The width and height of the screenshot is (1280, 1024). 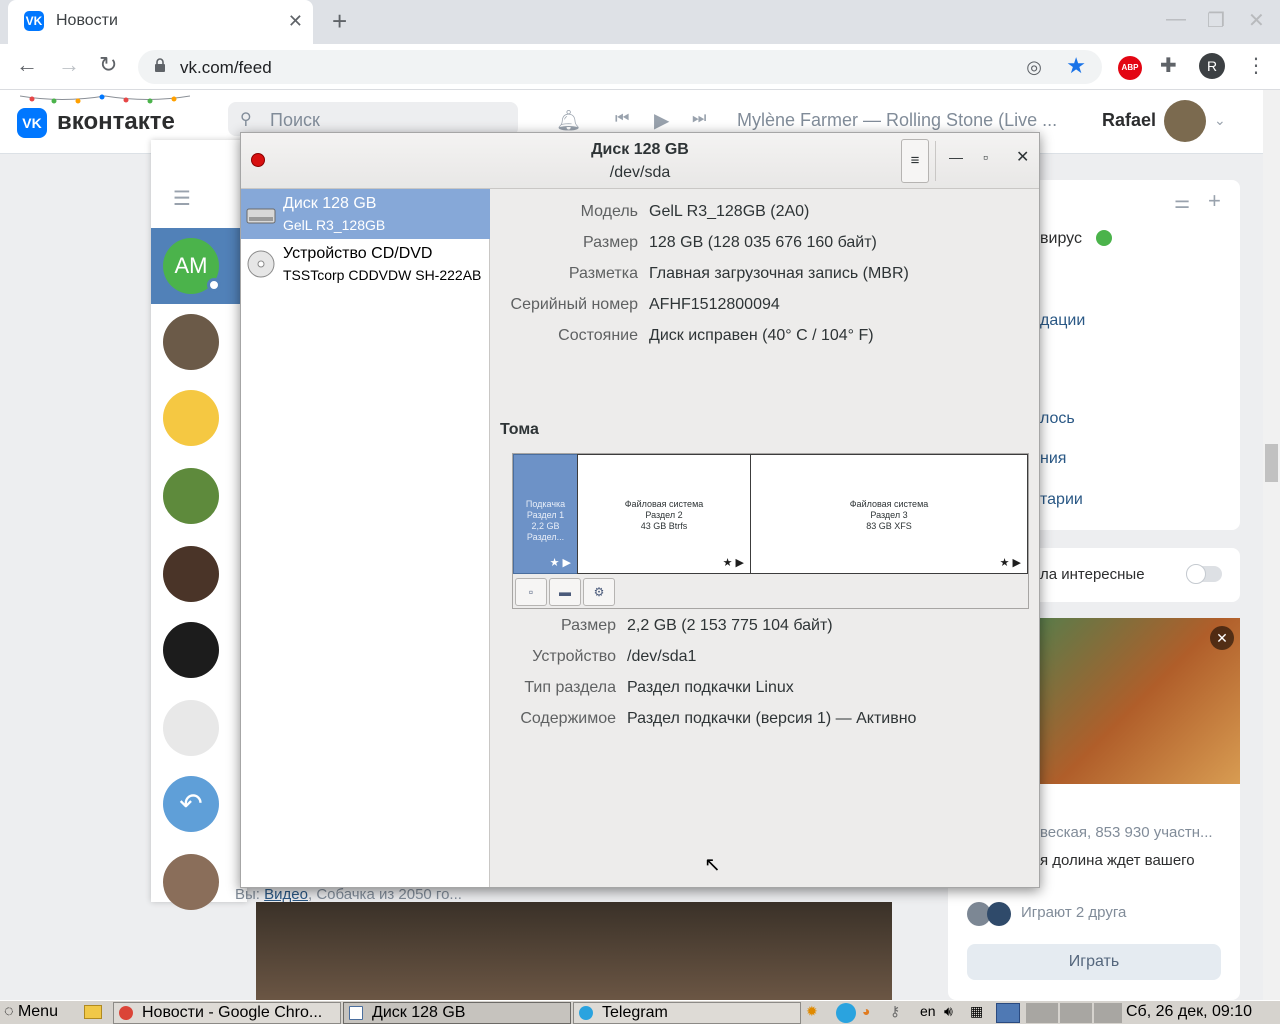 I want to click on message-link: Видео, so click(x=286, y=894).